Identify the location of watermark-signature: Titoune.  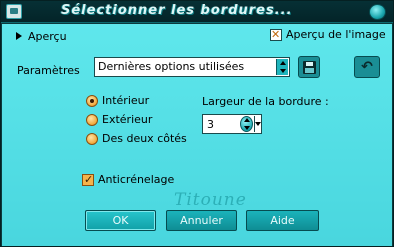
(210, 200).